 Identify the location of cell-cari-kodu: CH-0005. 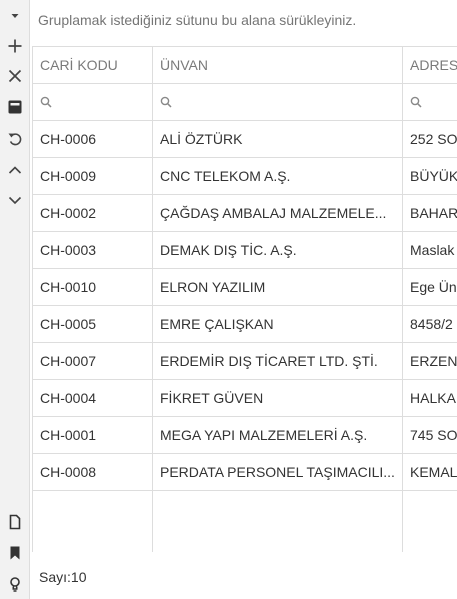
(93, 324).